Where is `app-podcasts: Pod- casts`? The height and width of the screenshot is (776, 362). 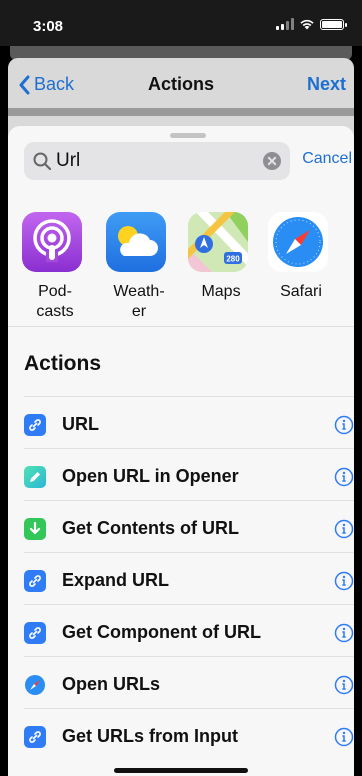
app-podcasts: Pod- casts is located at coordinates (55, 264).